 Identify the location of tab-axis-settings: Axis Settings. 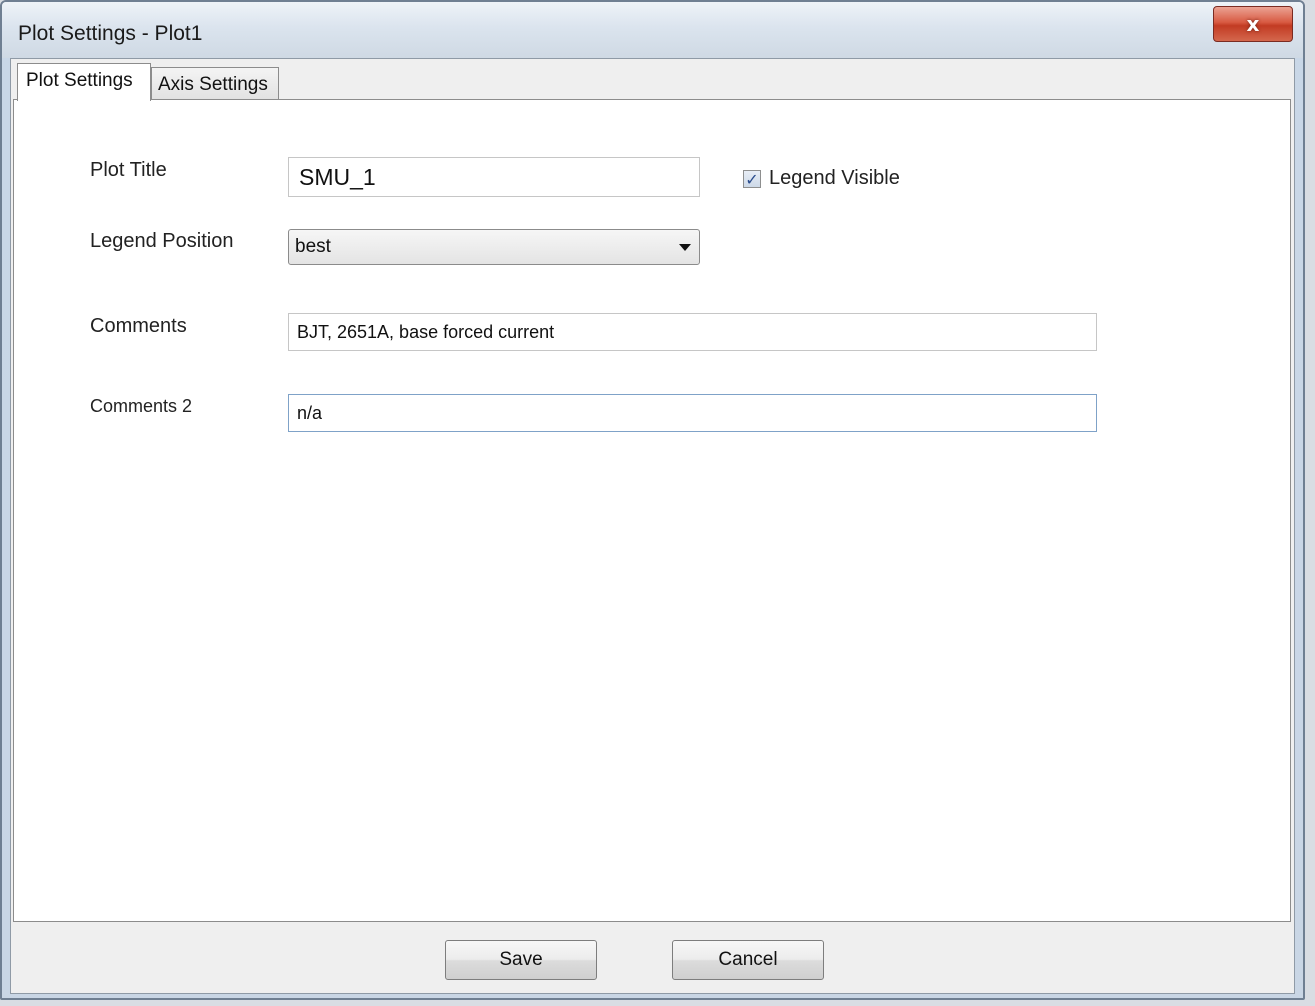
(215, 84).